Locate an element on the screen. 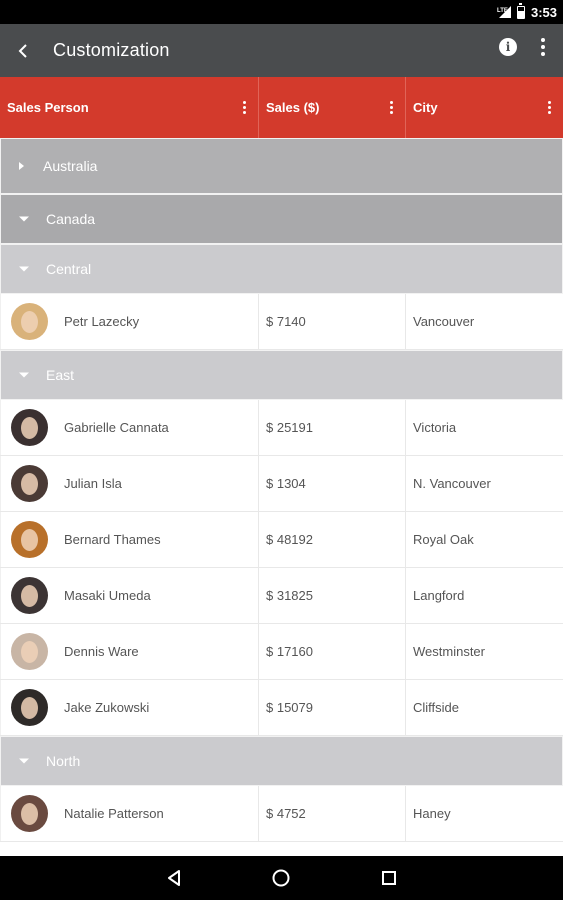  cell-city: Langford is located at coordinates (484, 595).